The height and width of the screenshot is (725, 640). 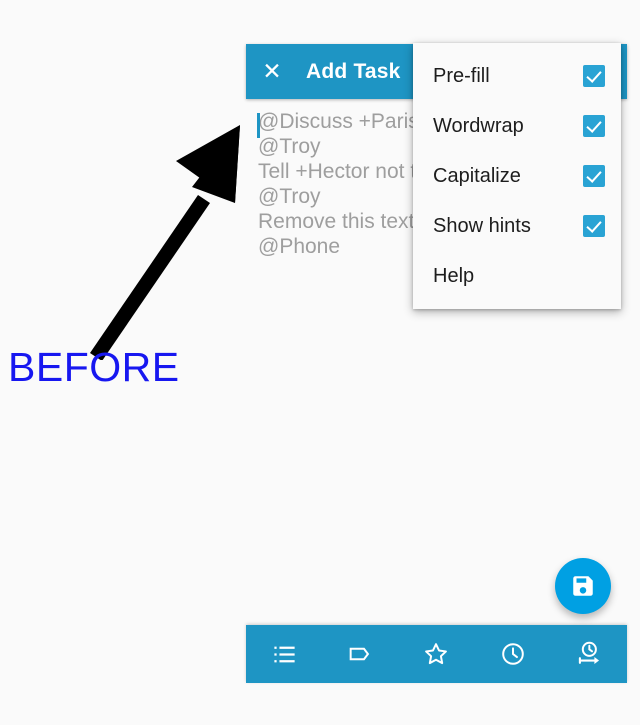 What do you see at coordinates (482, 225) in the screenshot?
I see `menu-item-label: Show hints` at bounding box center [482, 225].